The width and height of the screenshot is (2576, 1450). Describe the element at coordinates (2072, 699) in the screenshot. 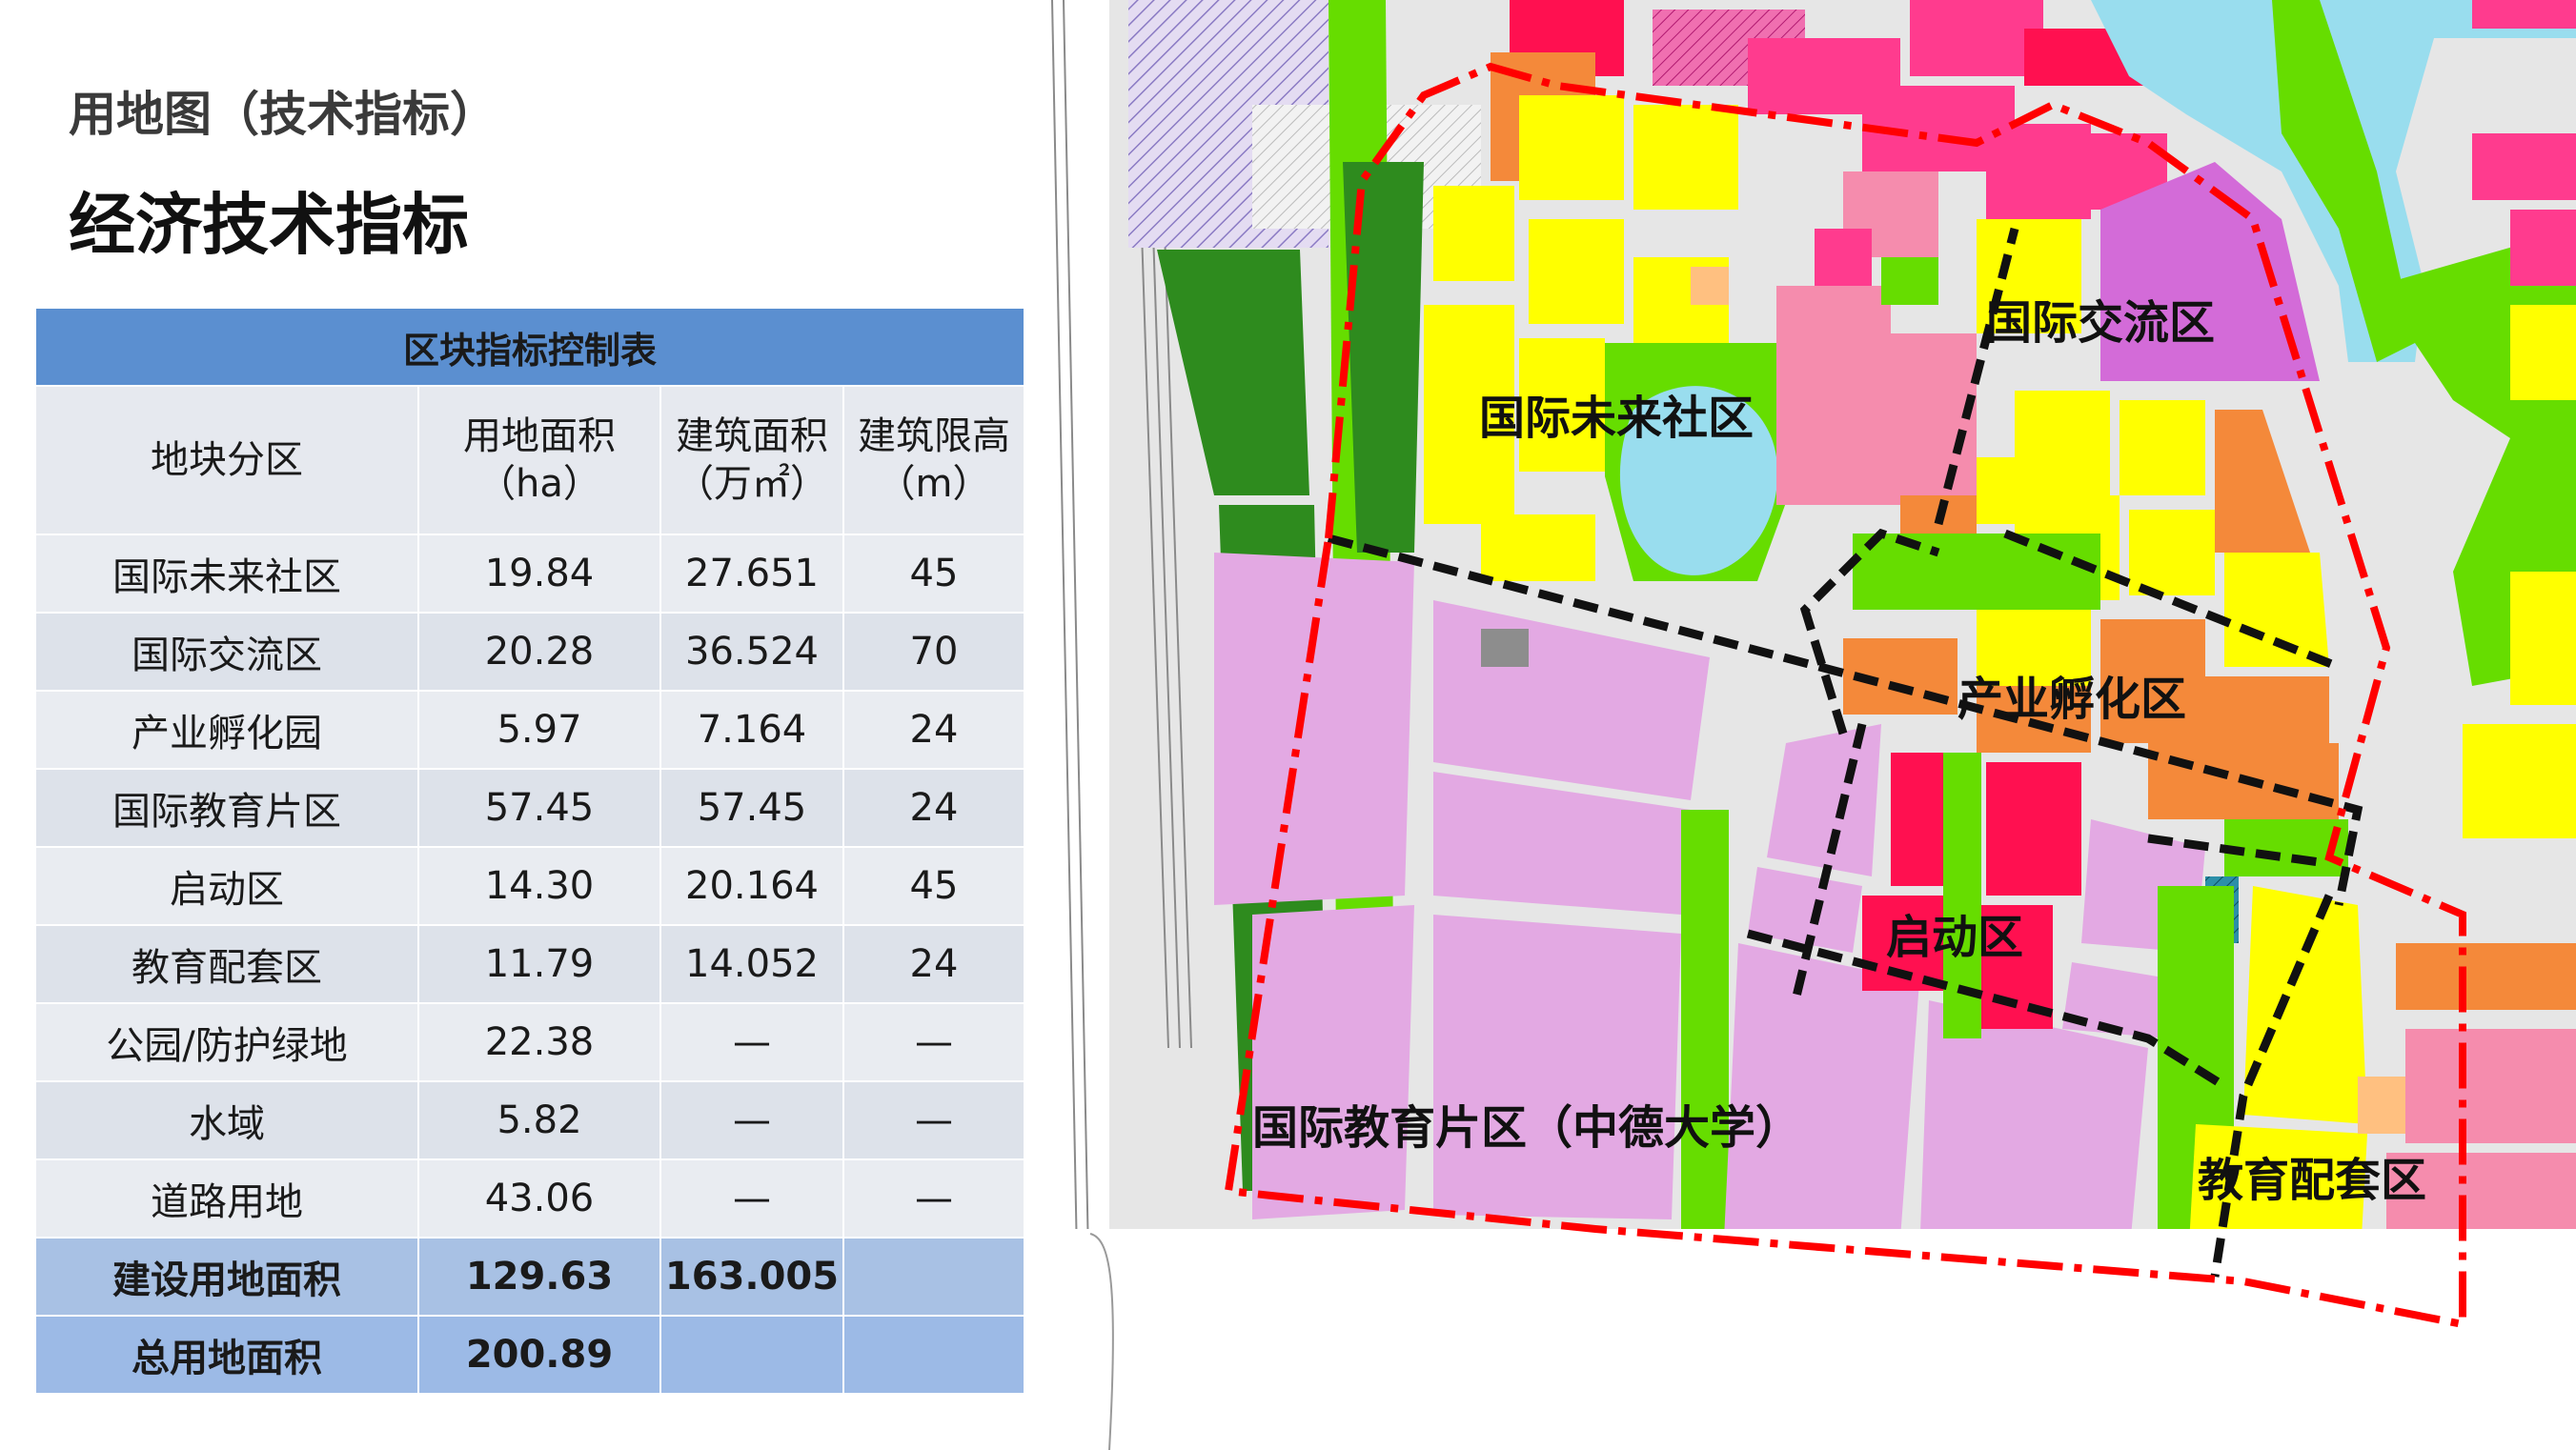

I see `label-incubation: 产业孵化区` at that location.